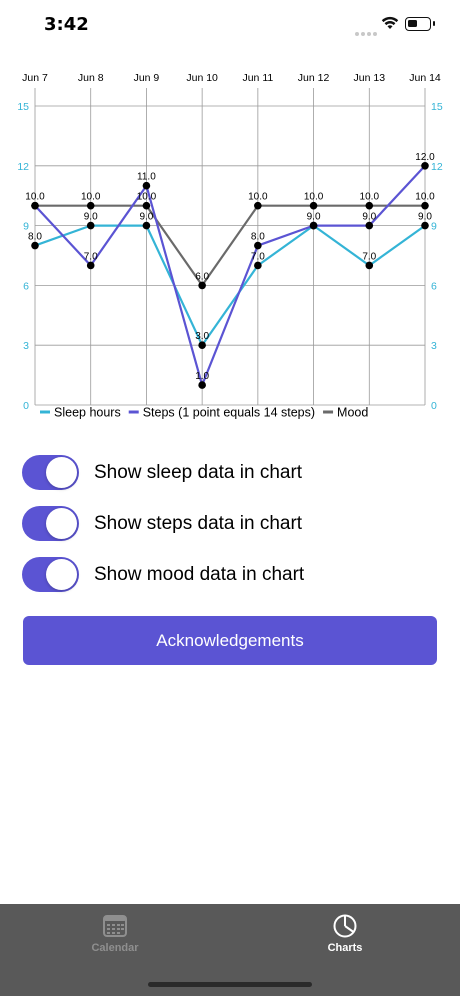  Describe the element at coordinates (352, 413) in the screenshot. I see `legend-label: Mood` at that location.